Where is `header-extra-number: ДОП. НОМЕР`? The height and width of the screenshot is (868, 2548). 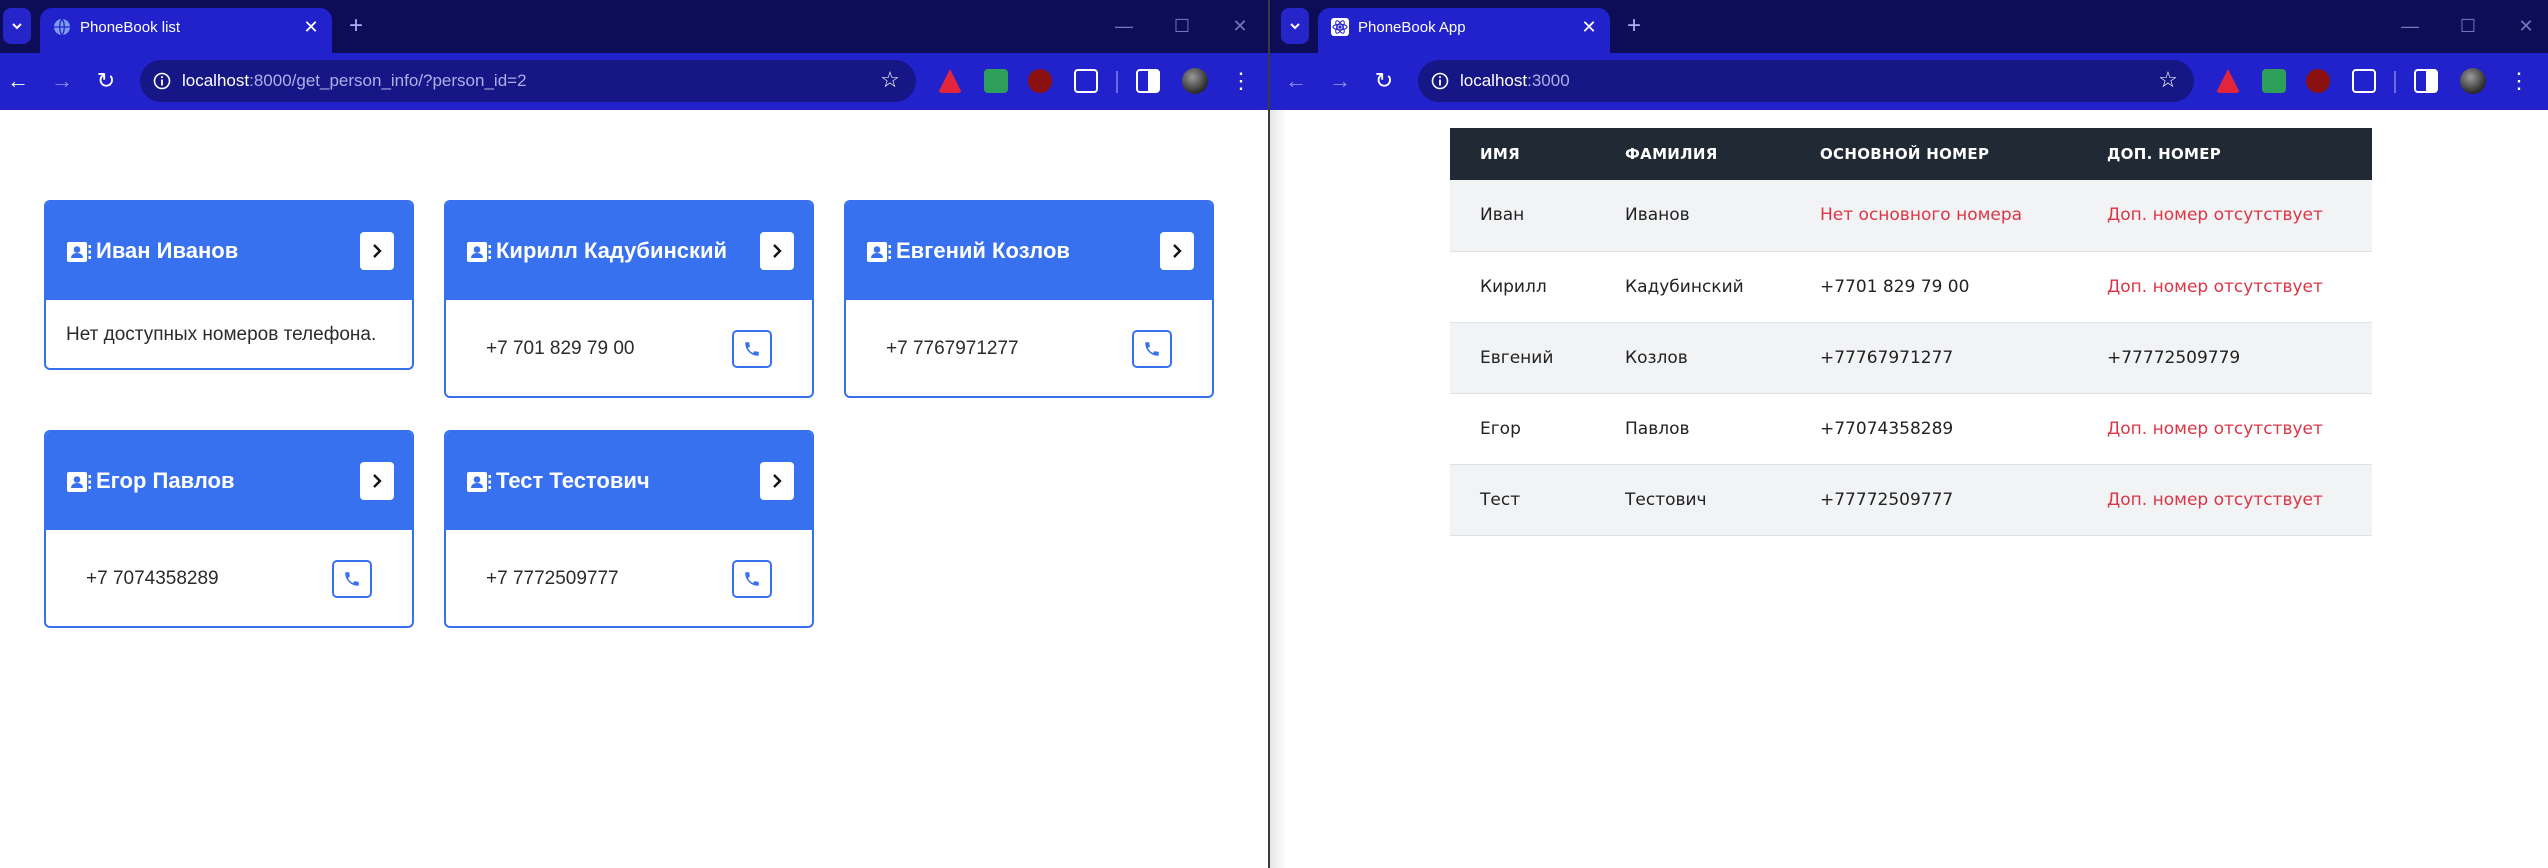 header-extra-number: ДОП. НОМЕР is located at coordinates (2224, 154).